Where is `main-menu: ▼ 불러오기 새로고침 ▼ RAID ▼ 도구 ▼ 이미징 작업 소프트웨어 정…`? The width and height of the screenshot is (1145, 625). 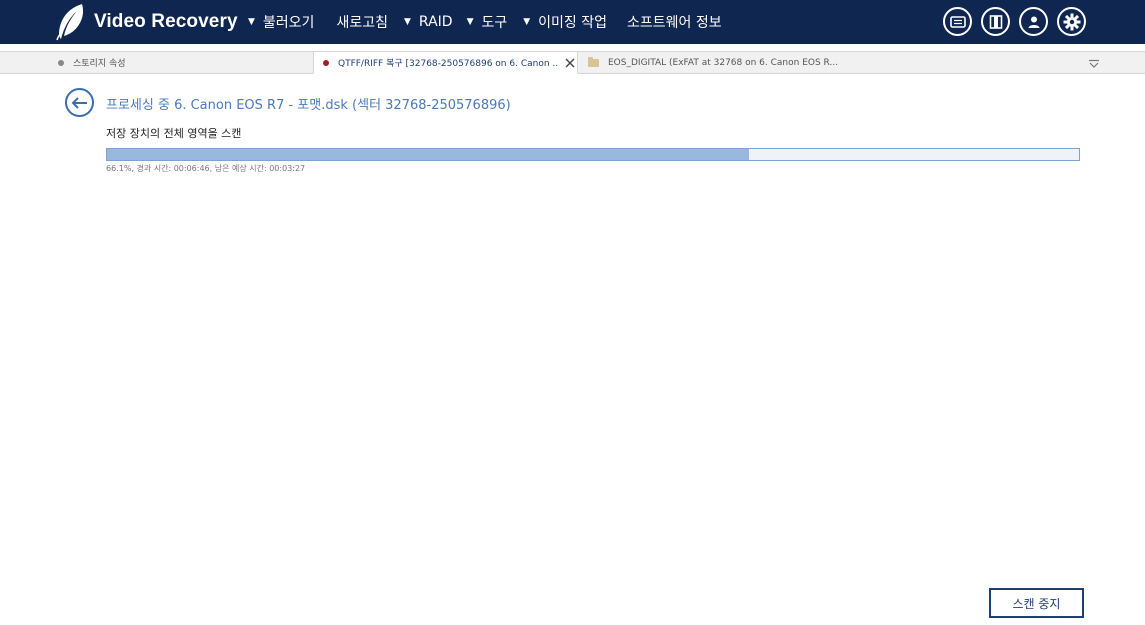
main-menu: ▼ 불러오기 새로고침 ▼ RAID ▼ 도구 ▼ 이미징 작업 소프트웨어 정… is located at coordinates (485, 22).